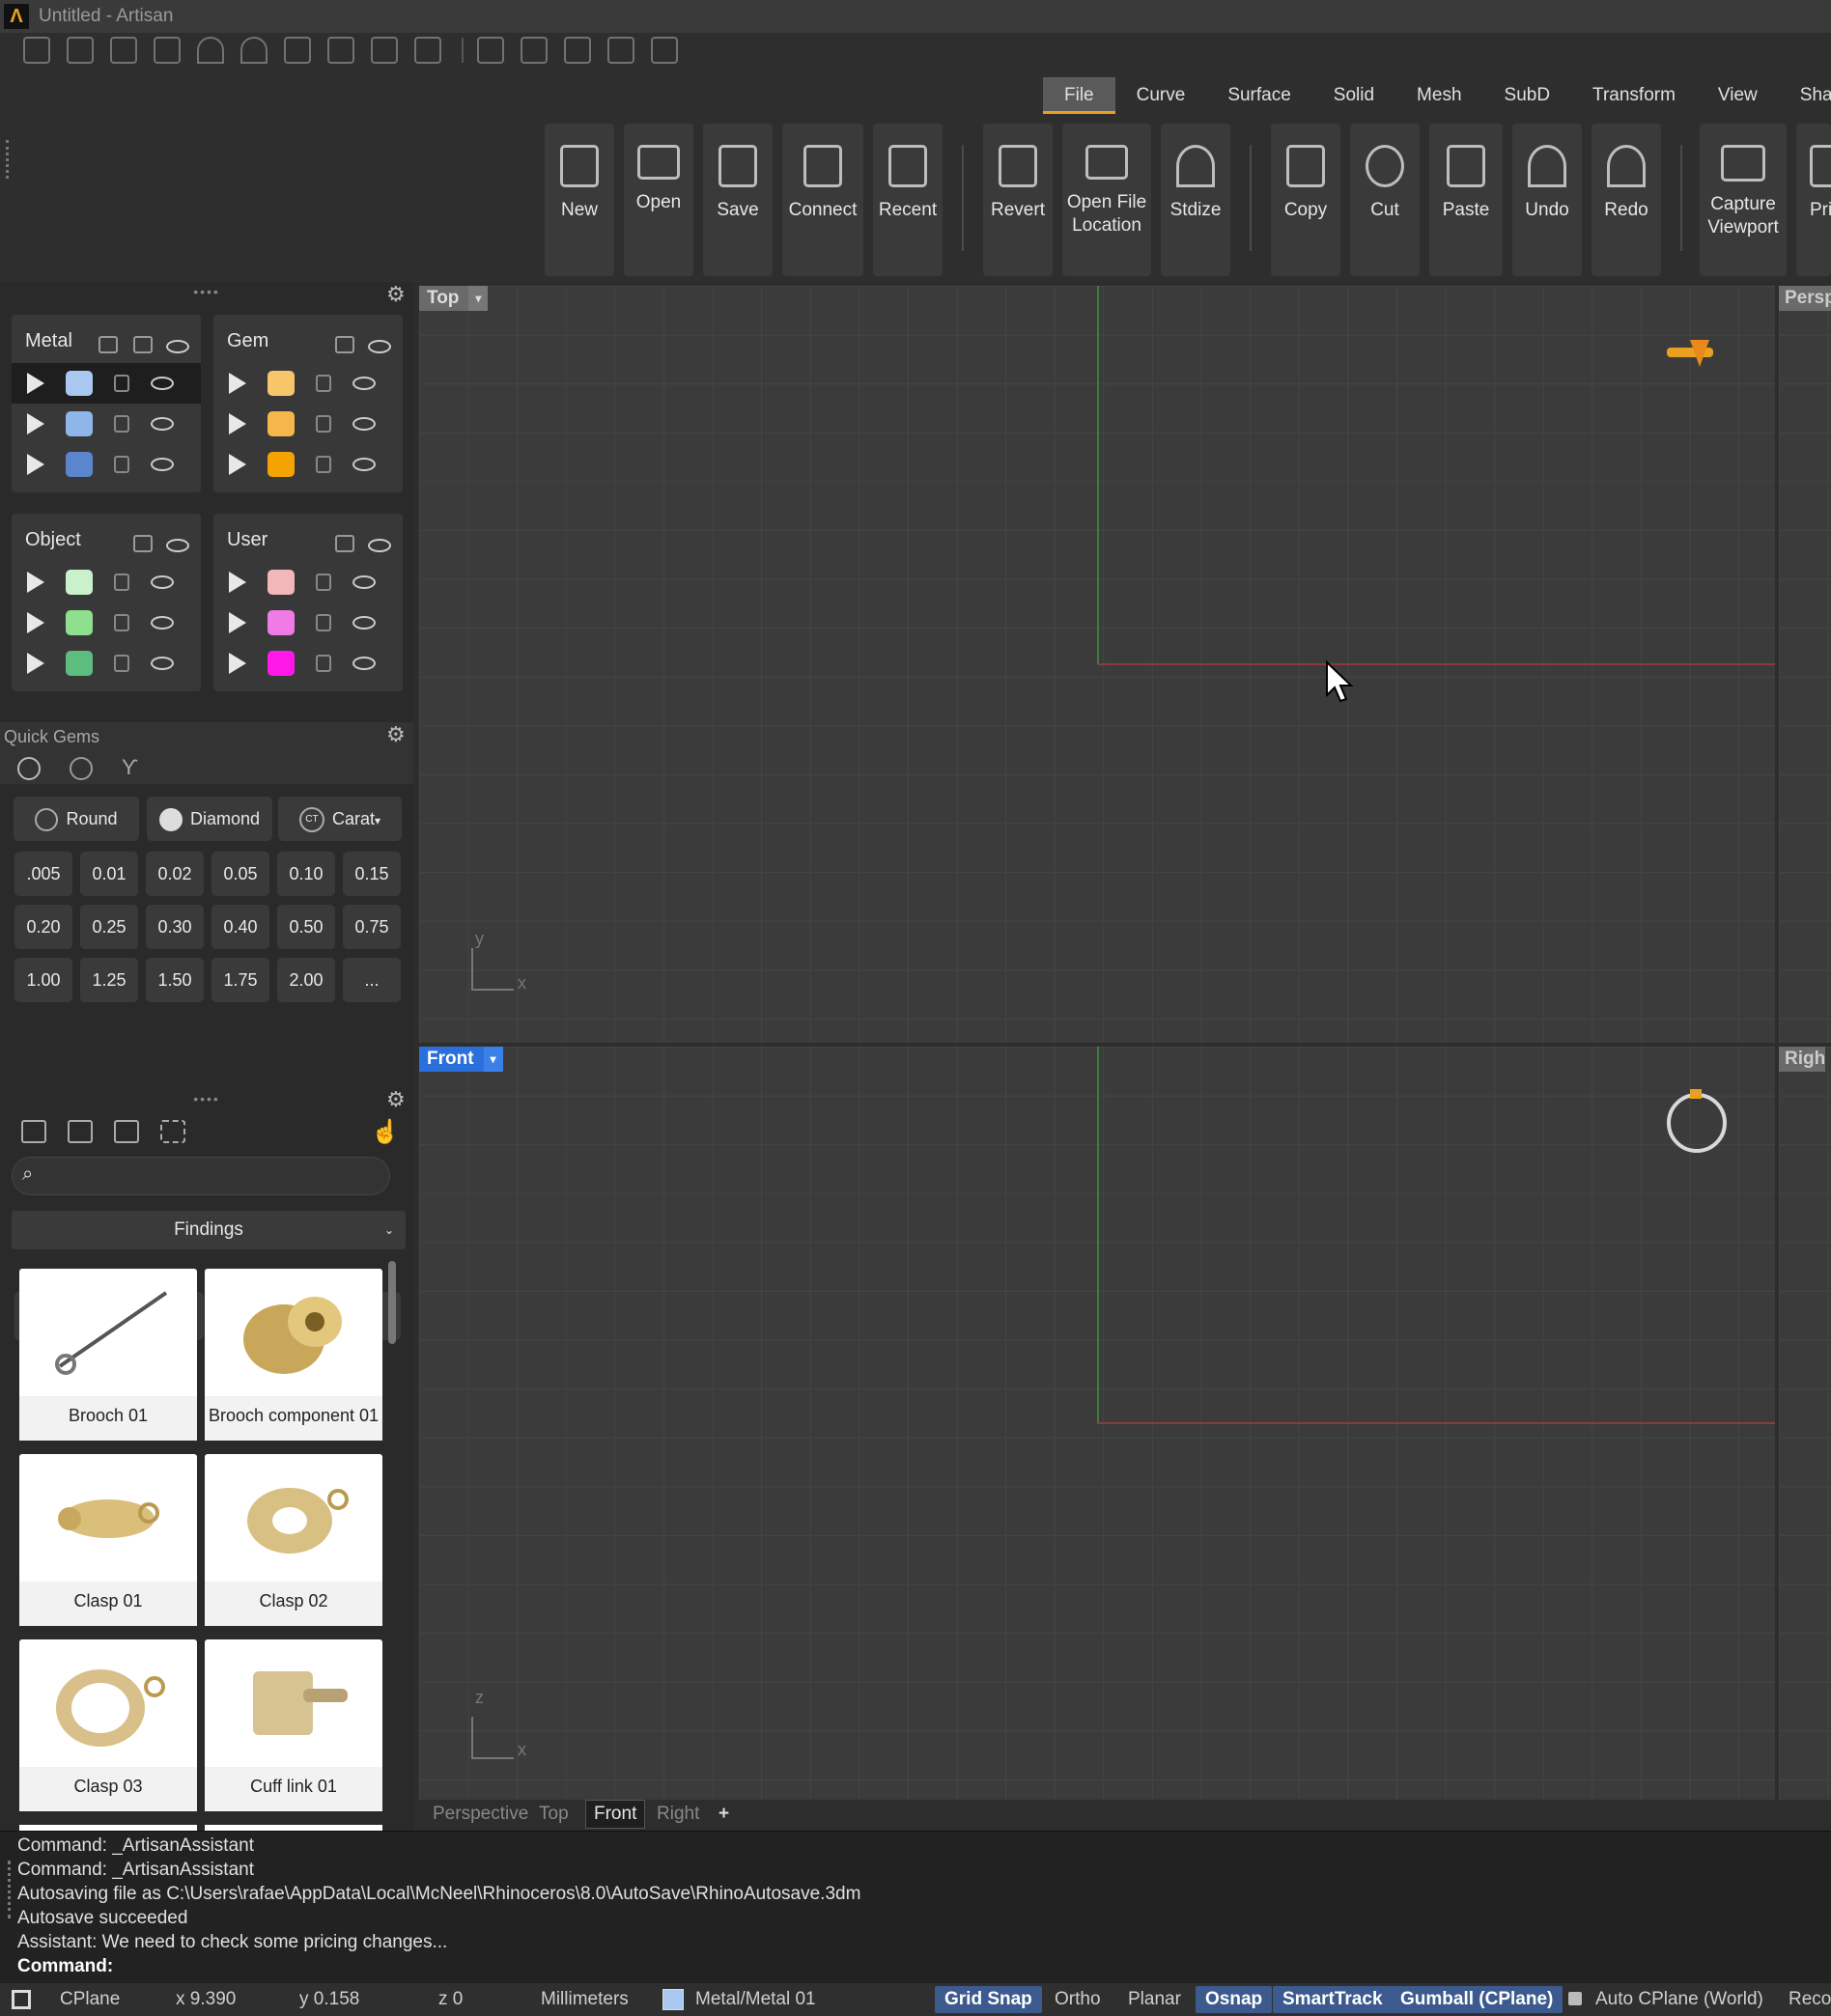 The width and height of the screenshot is (1831, 2016). I want to click on gem-size-button: 1.25, so click(109, 980).